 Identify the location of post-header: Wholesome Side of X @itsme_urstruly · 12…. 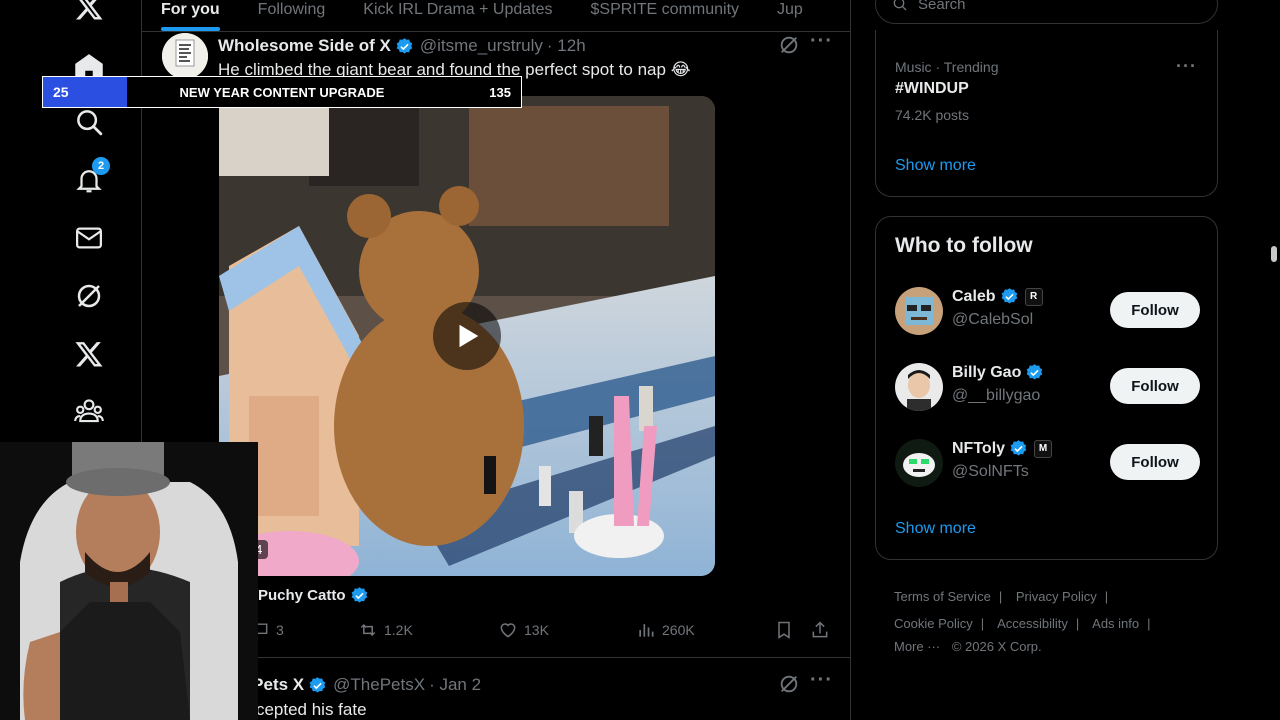
(402, 46).